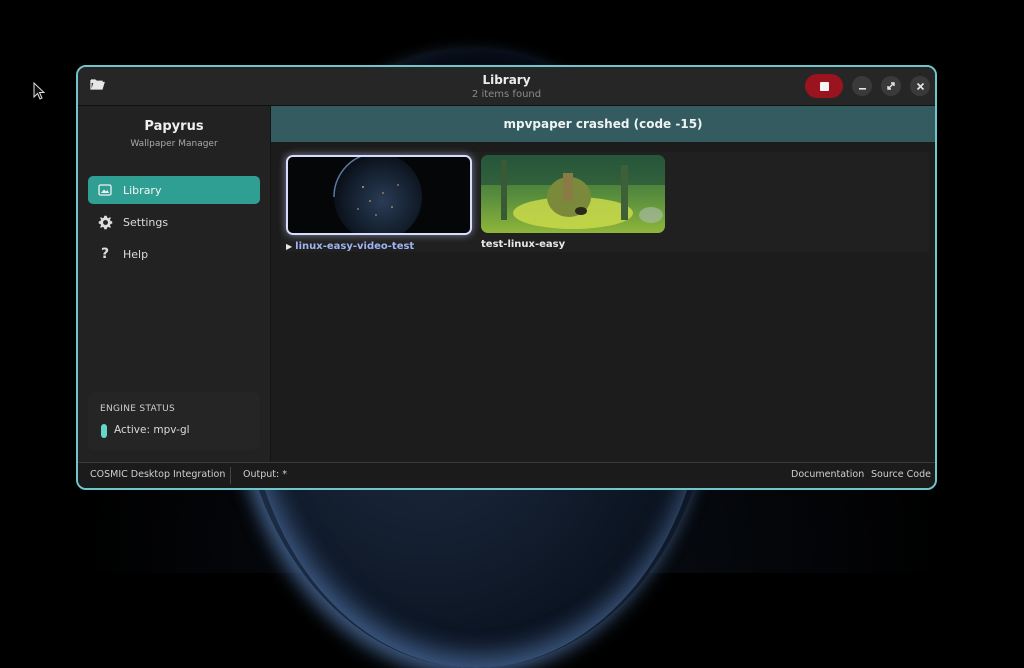  I want to click on wallpaper-card: test-linux-easy, so click(574, 202).